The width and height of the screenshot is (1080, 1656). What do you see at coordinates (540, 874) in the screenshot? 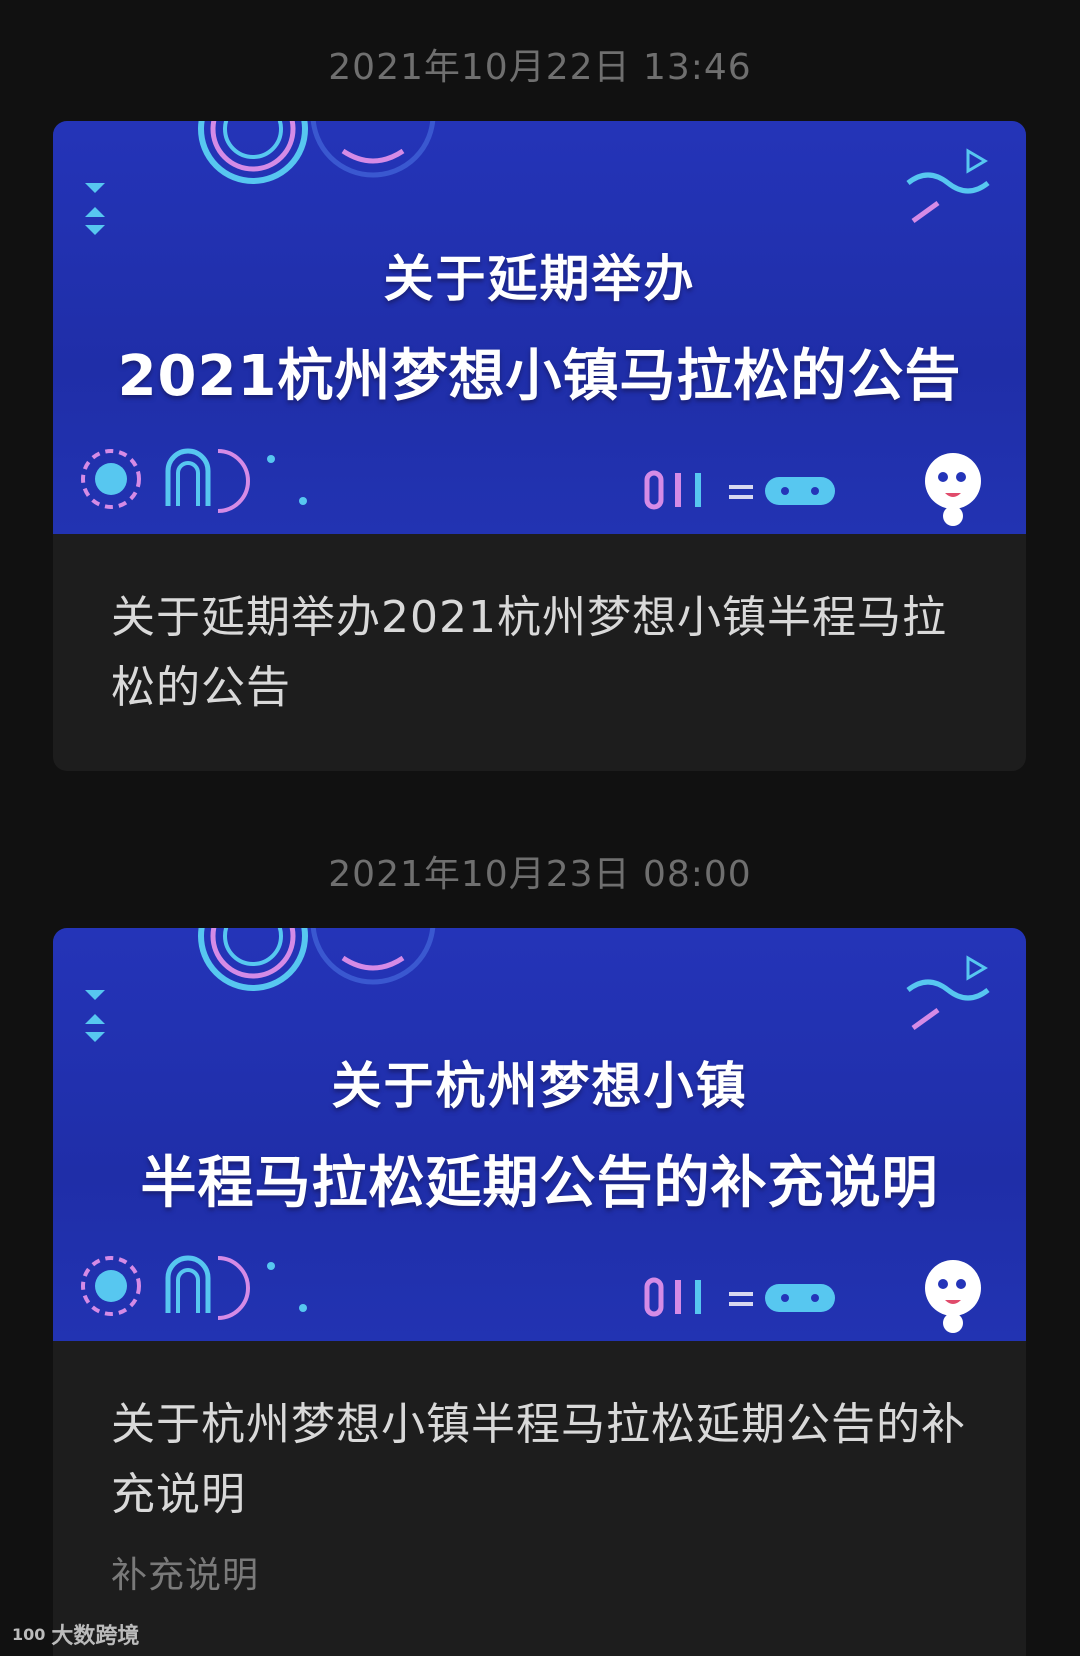
I see `message-timestamp: 2021年10月23日 08:00` at bounding box center [540, 874].